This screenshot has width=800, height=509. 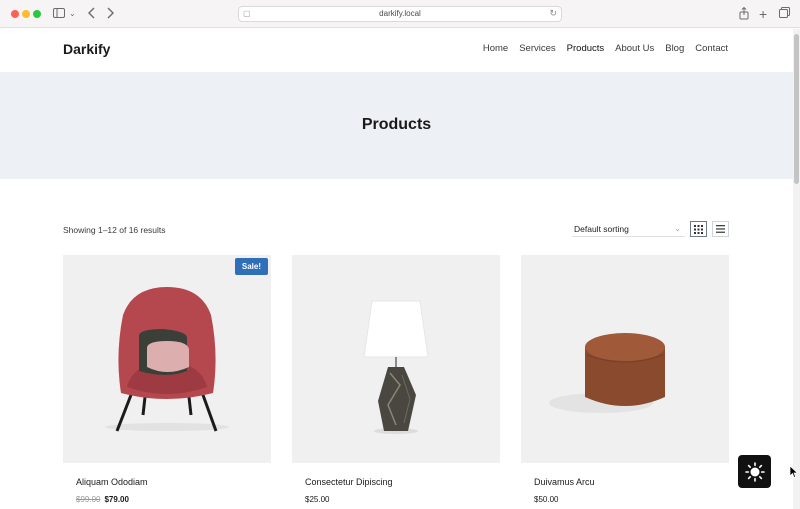 What do you see at coordinates (607, 373) in the screenshot?
I see `ottoman-image` at bounding box center [607, 373].